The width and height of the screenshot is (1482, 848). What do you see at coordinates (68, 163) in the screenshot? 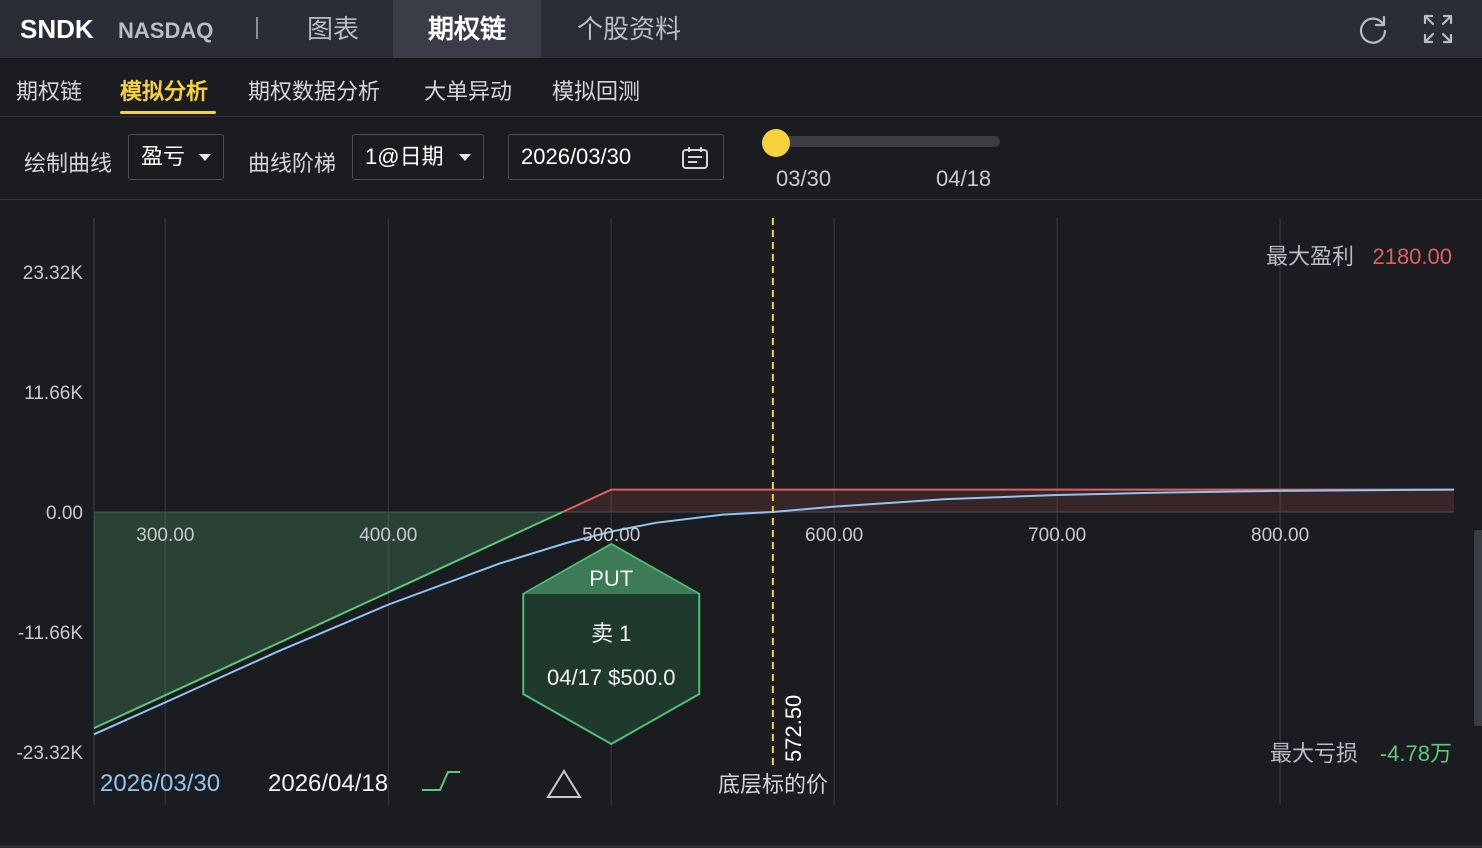
I see `curve-label: 绘制曲线` at bounding box center [68, 163].